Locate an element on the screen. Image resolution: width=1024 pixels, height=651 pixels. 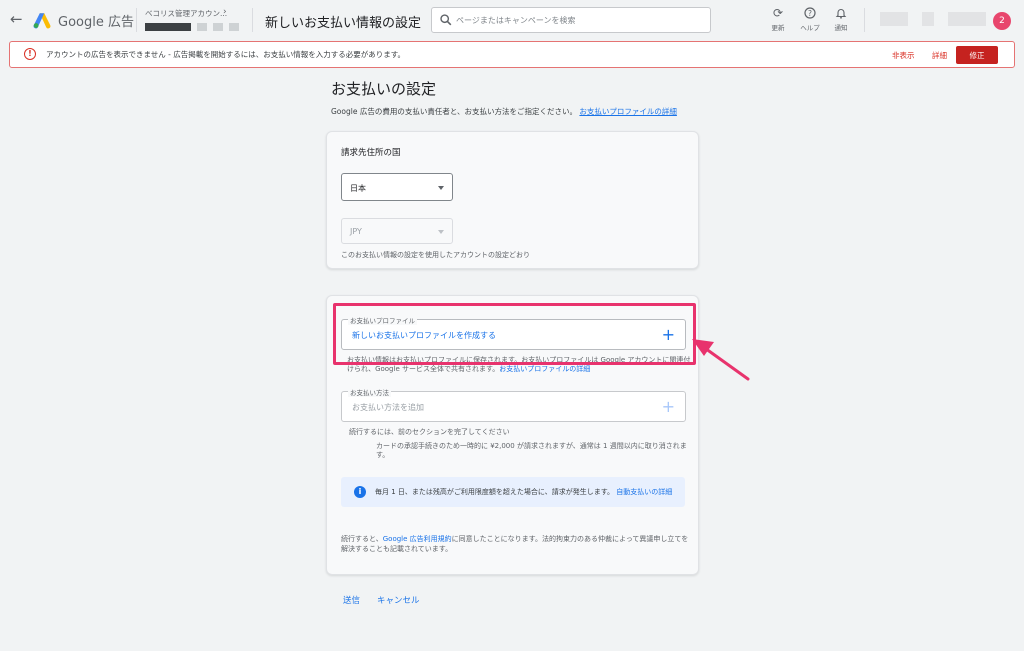
cancel-button: キャンセル is located at coordinates (398, 600).